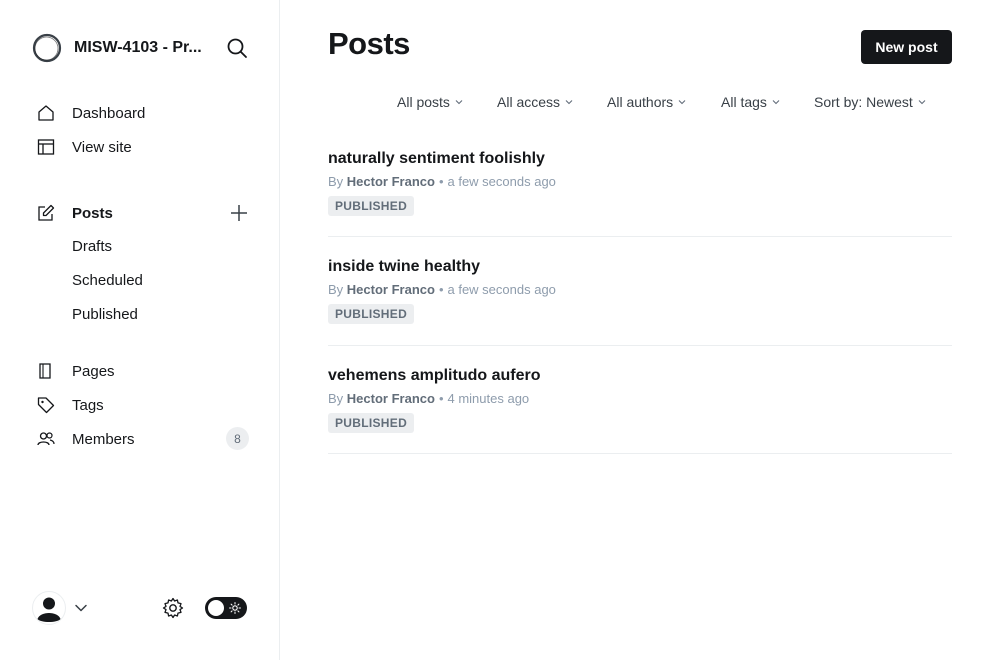  Describe the element at coordinates (529, 102) in the screenshot. I see `filter-label: All access` at that location.